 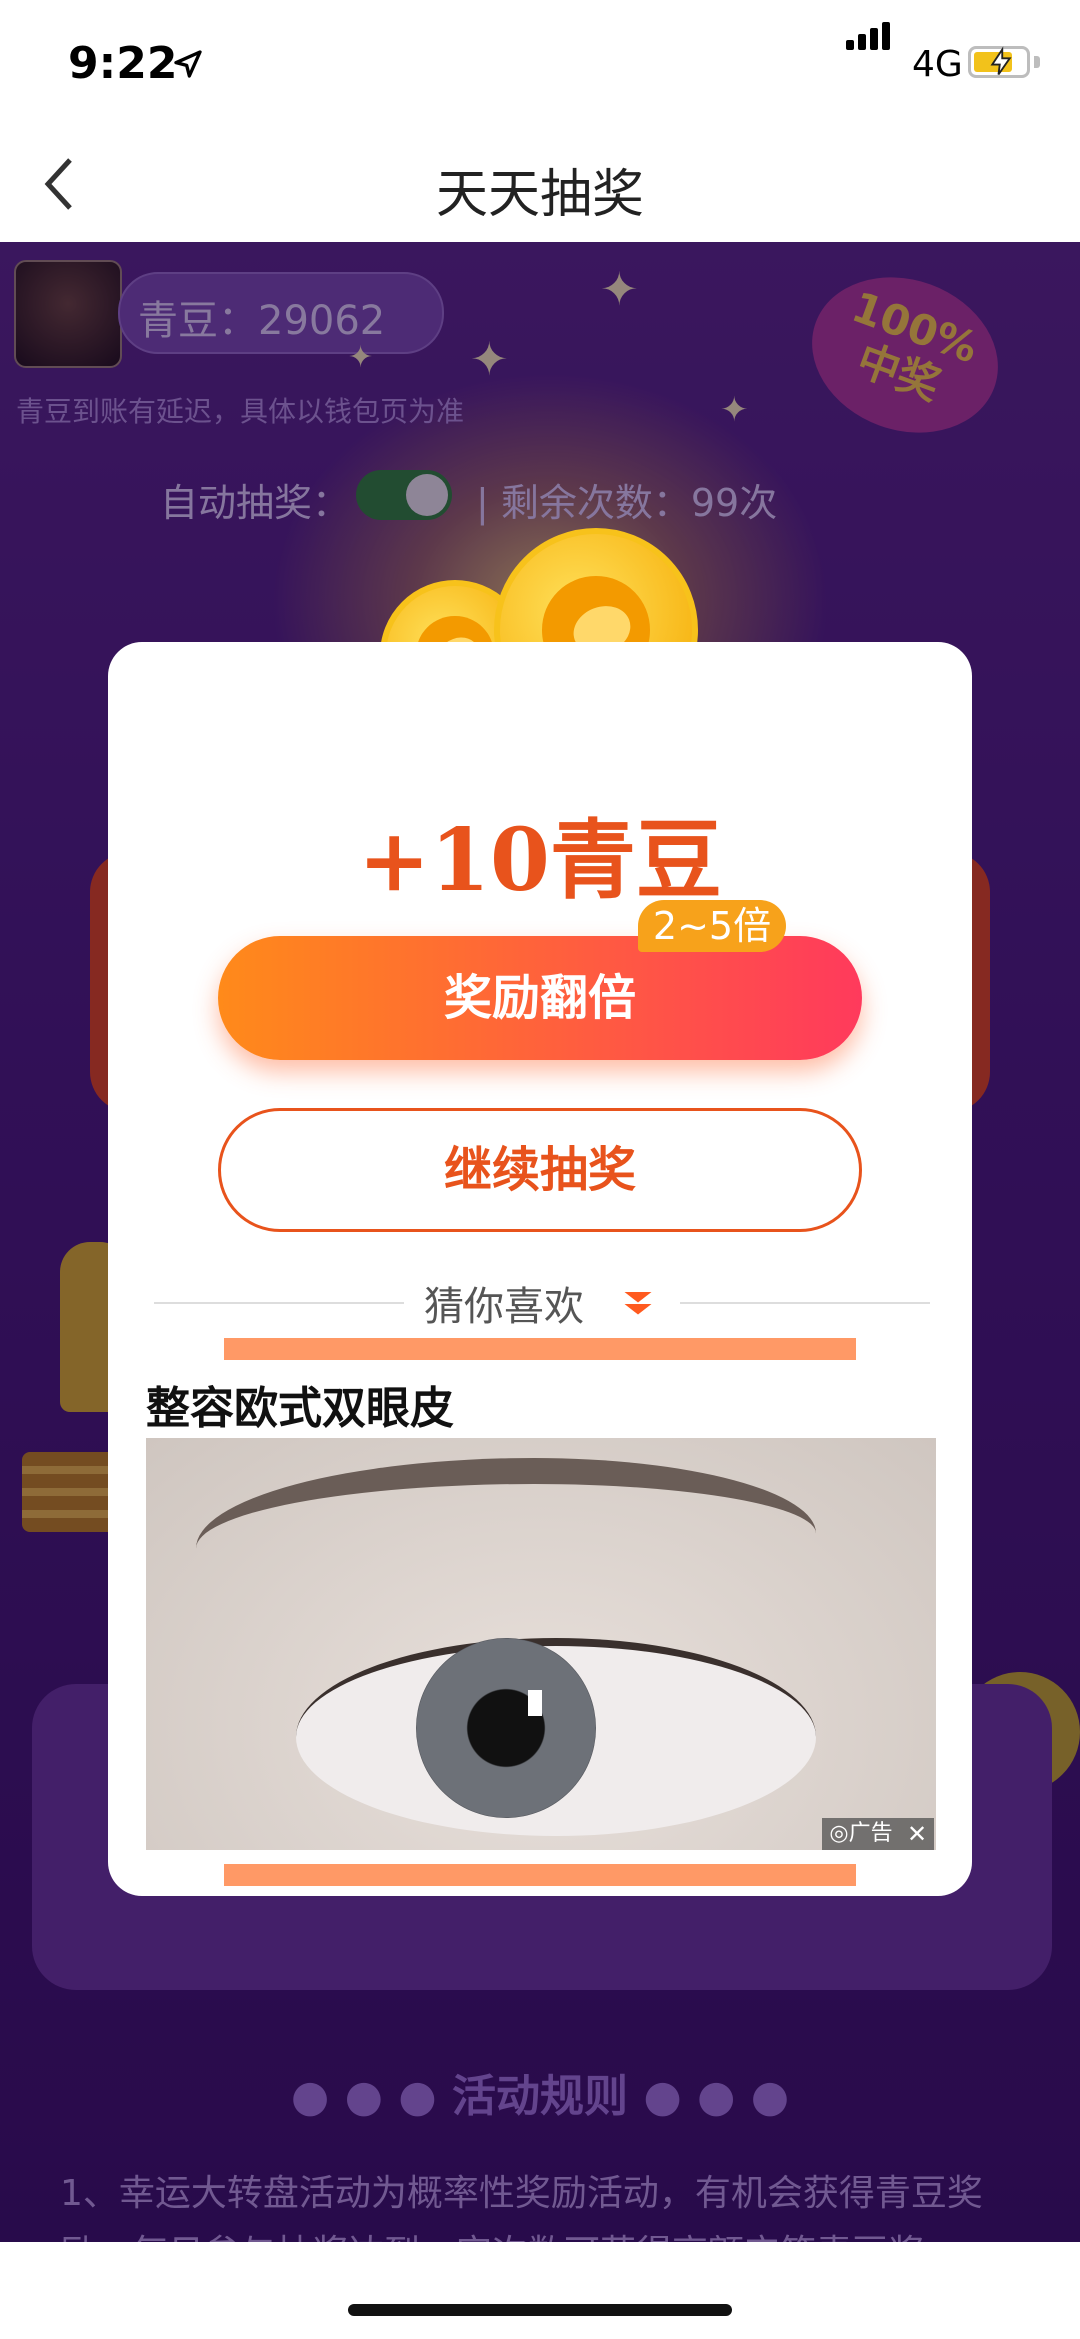 What do you see at coordinates (1037, 62) in the screenshot?
I see `battery-tip` at bounding box center [1037, 62].